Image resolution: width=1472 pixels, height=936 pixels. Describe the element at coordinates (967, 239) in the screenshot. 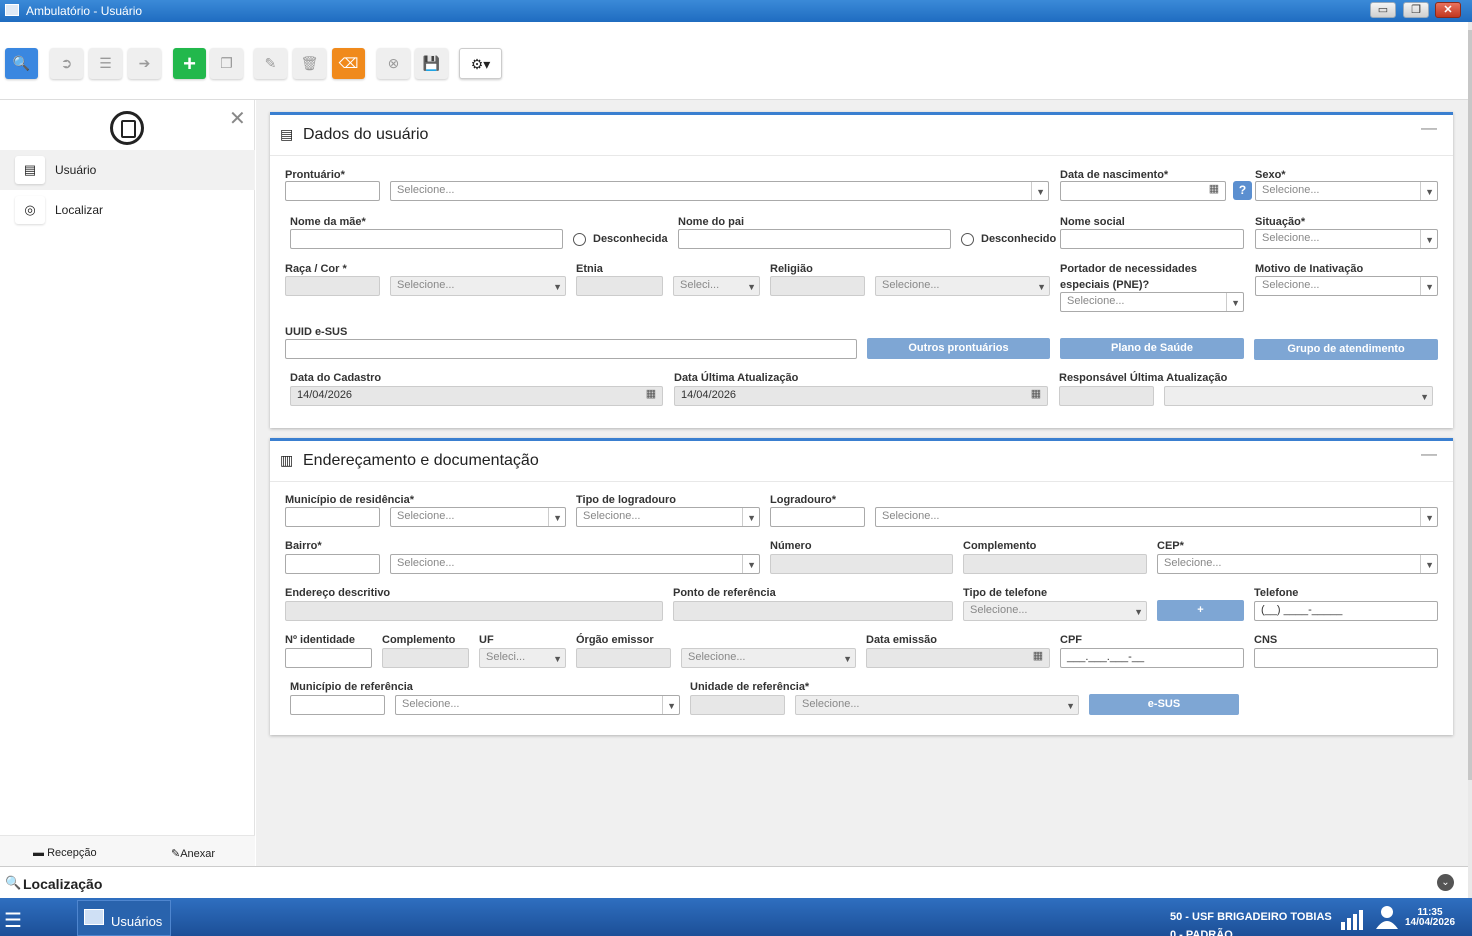

I see `desconhecido-radio` at that location.